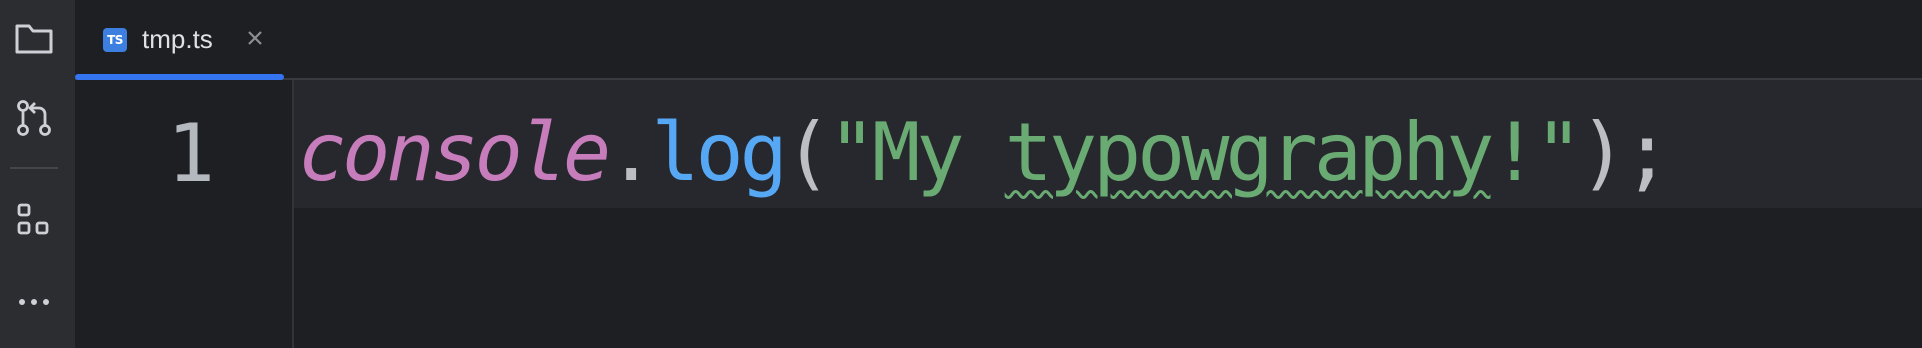  I want to click on line-number-gutter: 1, so click(184, 214).